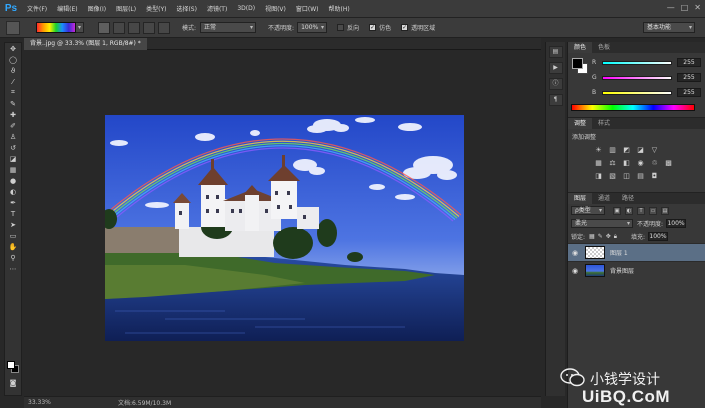  I want to click on chevron-down-icon: ▾, so click(80, 27).